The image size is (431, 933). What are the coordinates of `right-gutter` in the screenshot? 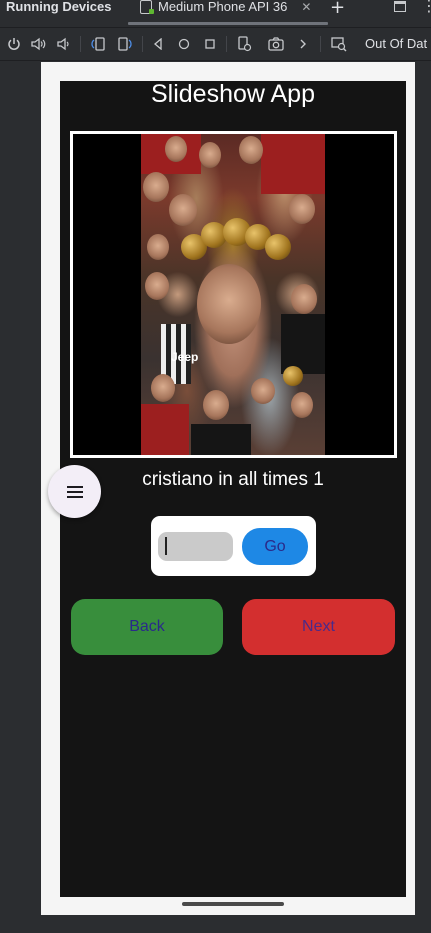 It's located at (423, 488).